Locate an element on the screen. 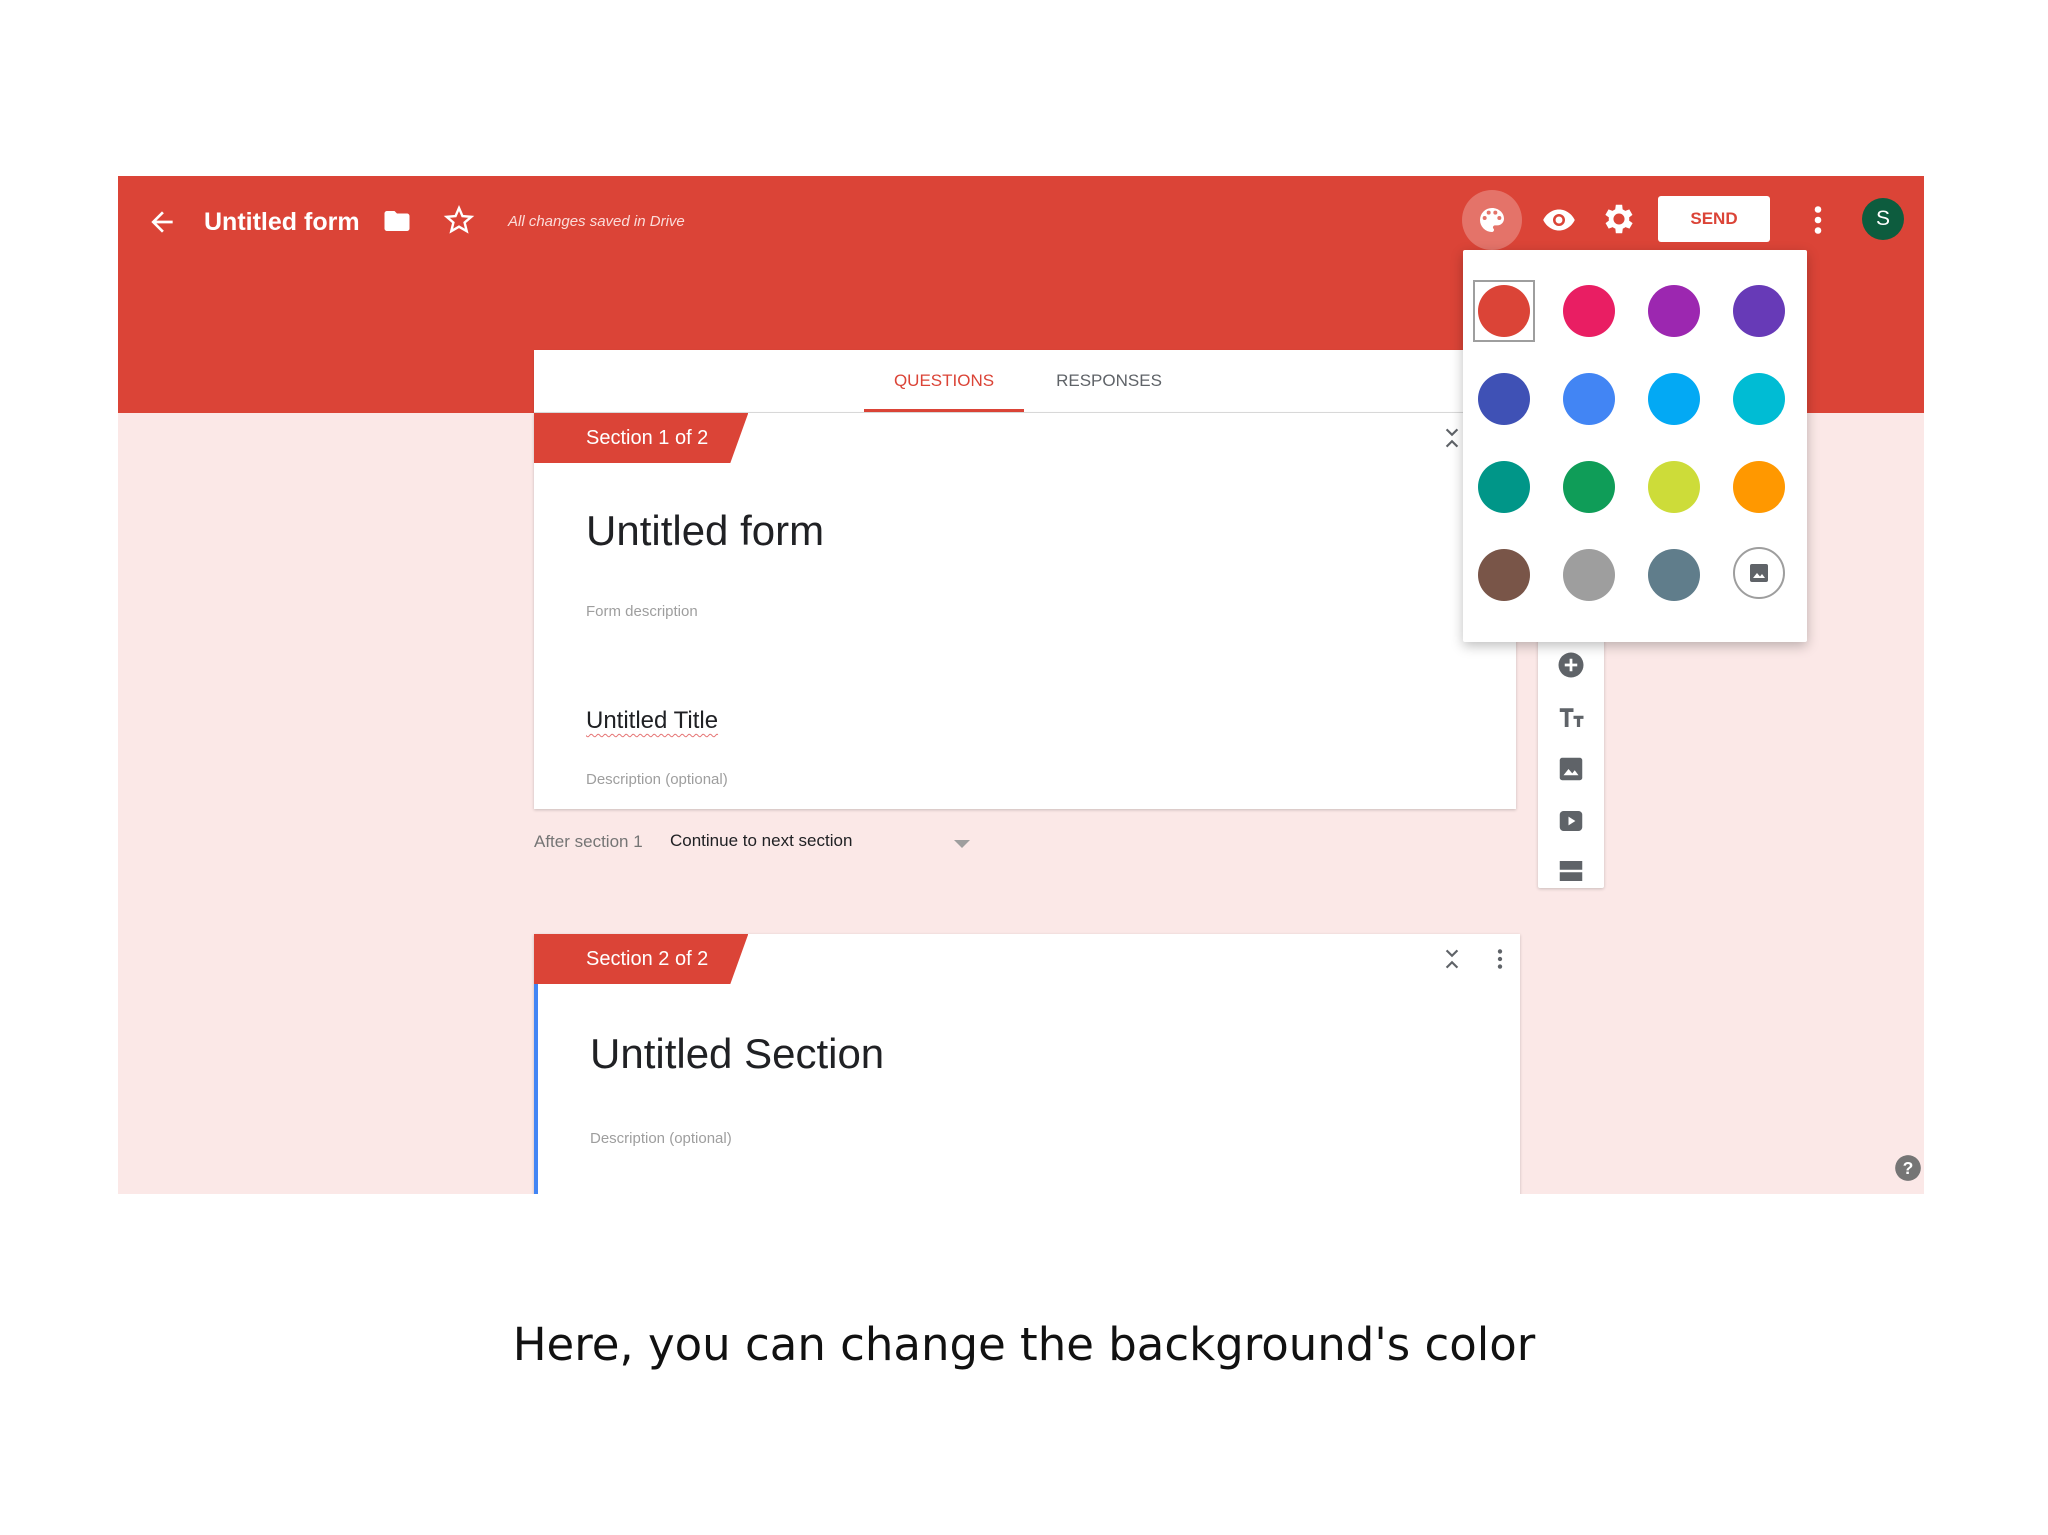  section-title-field: Untitled Section is located at coordinates (737, 1054).